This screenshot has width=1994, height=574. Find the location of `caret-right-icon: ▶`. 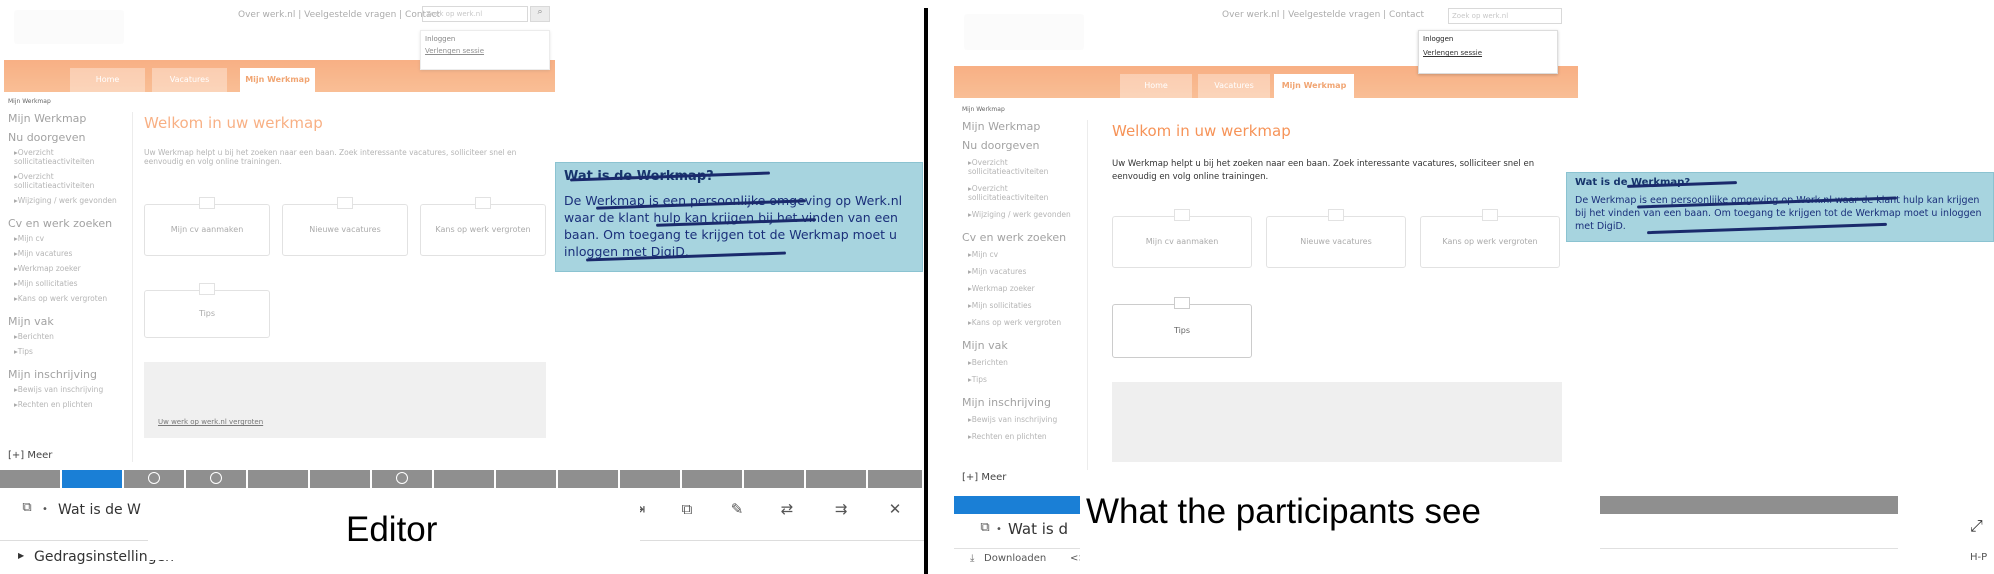

caret-right-icon: ▶ is located at coordinates (21, 555).